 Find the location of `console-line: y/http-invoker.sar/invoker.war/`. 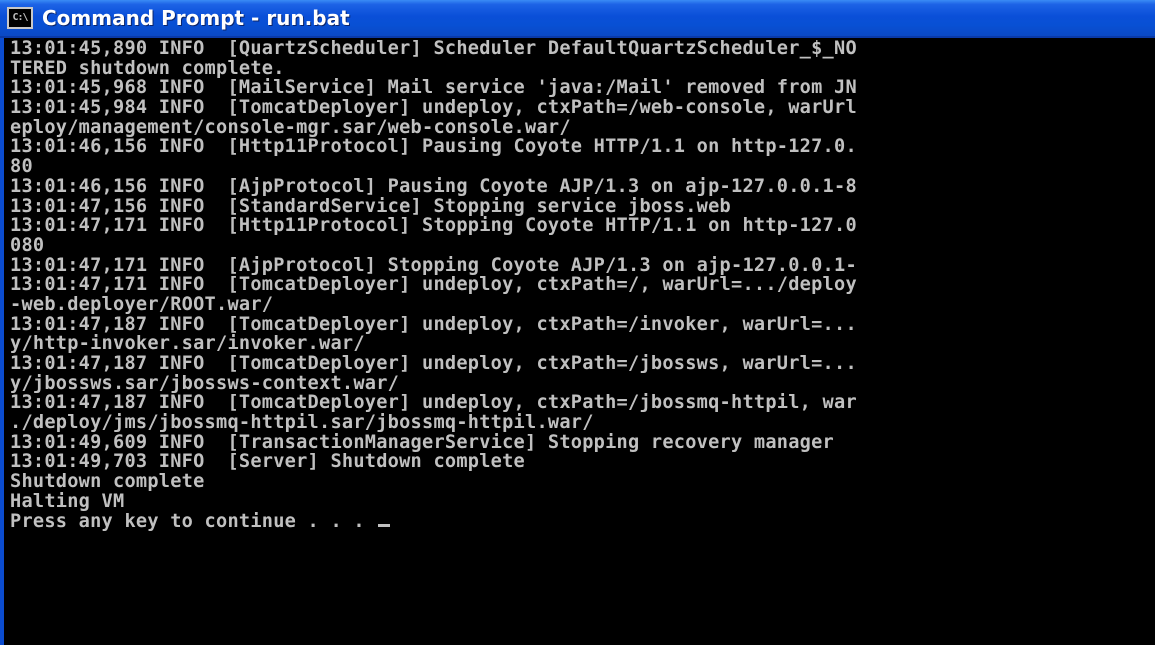

console-line: y/http-invoker.sar/invoker.war/ is located at coordinates (187, 344).